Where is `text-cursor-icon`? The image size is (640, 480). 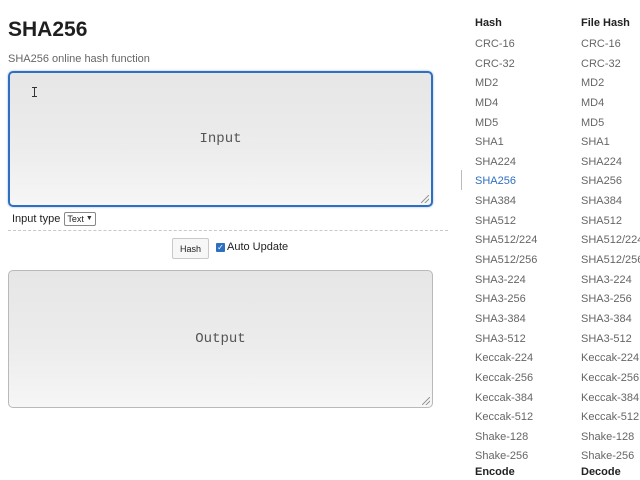
text-cursor-icon is located at coordinates (34, 92).